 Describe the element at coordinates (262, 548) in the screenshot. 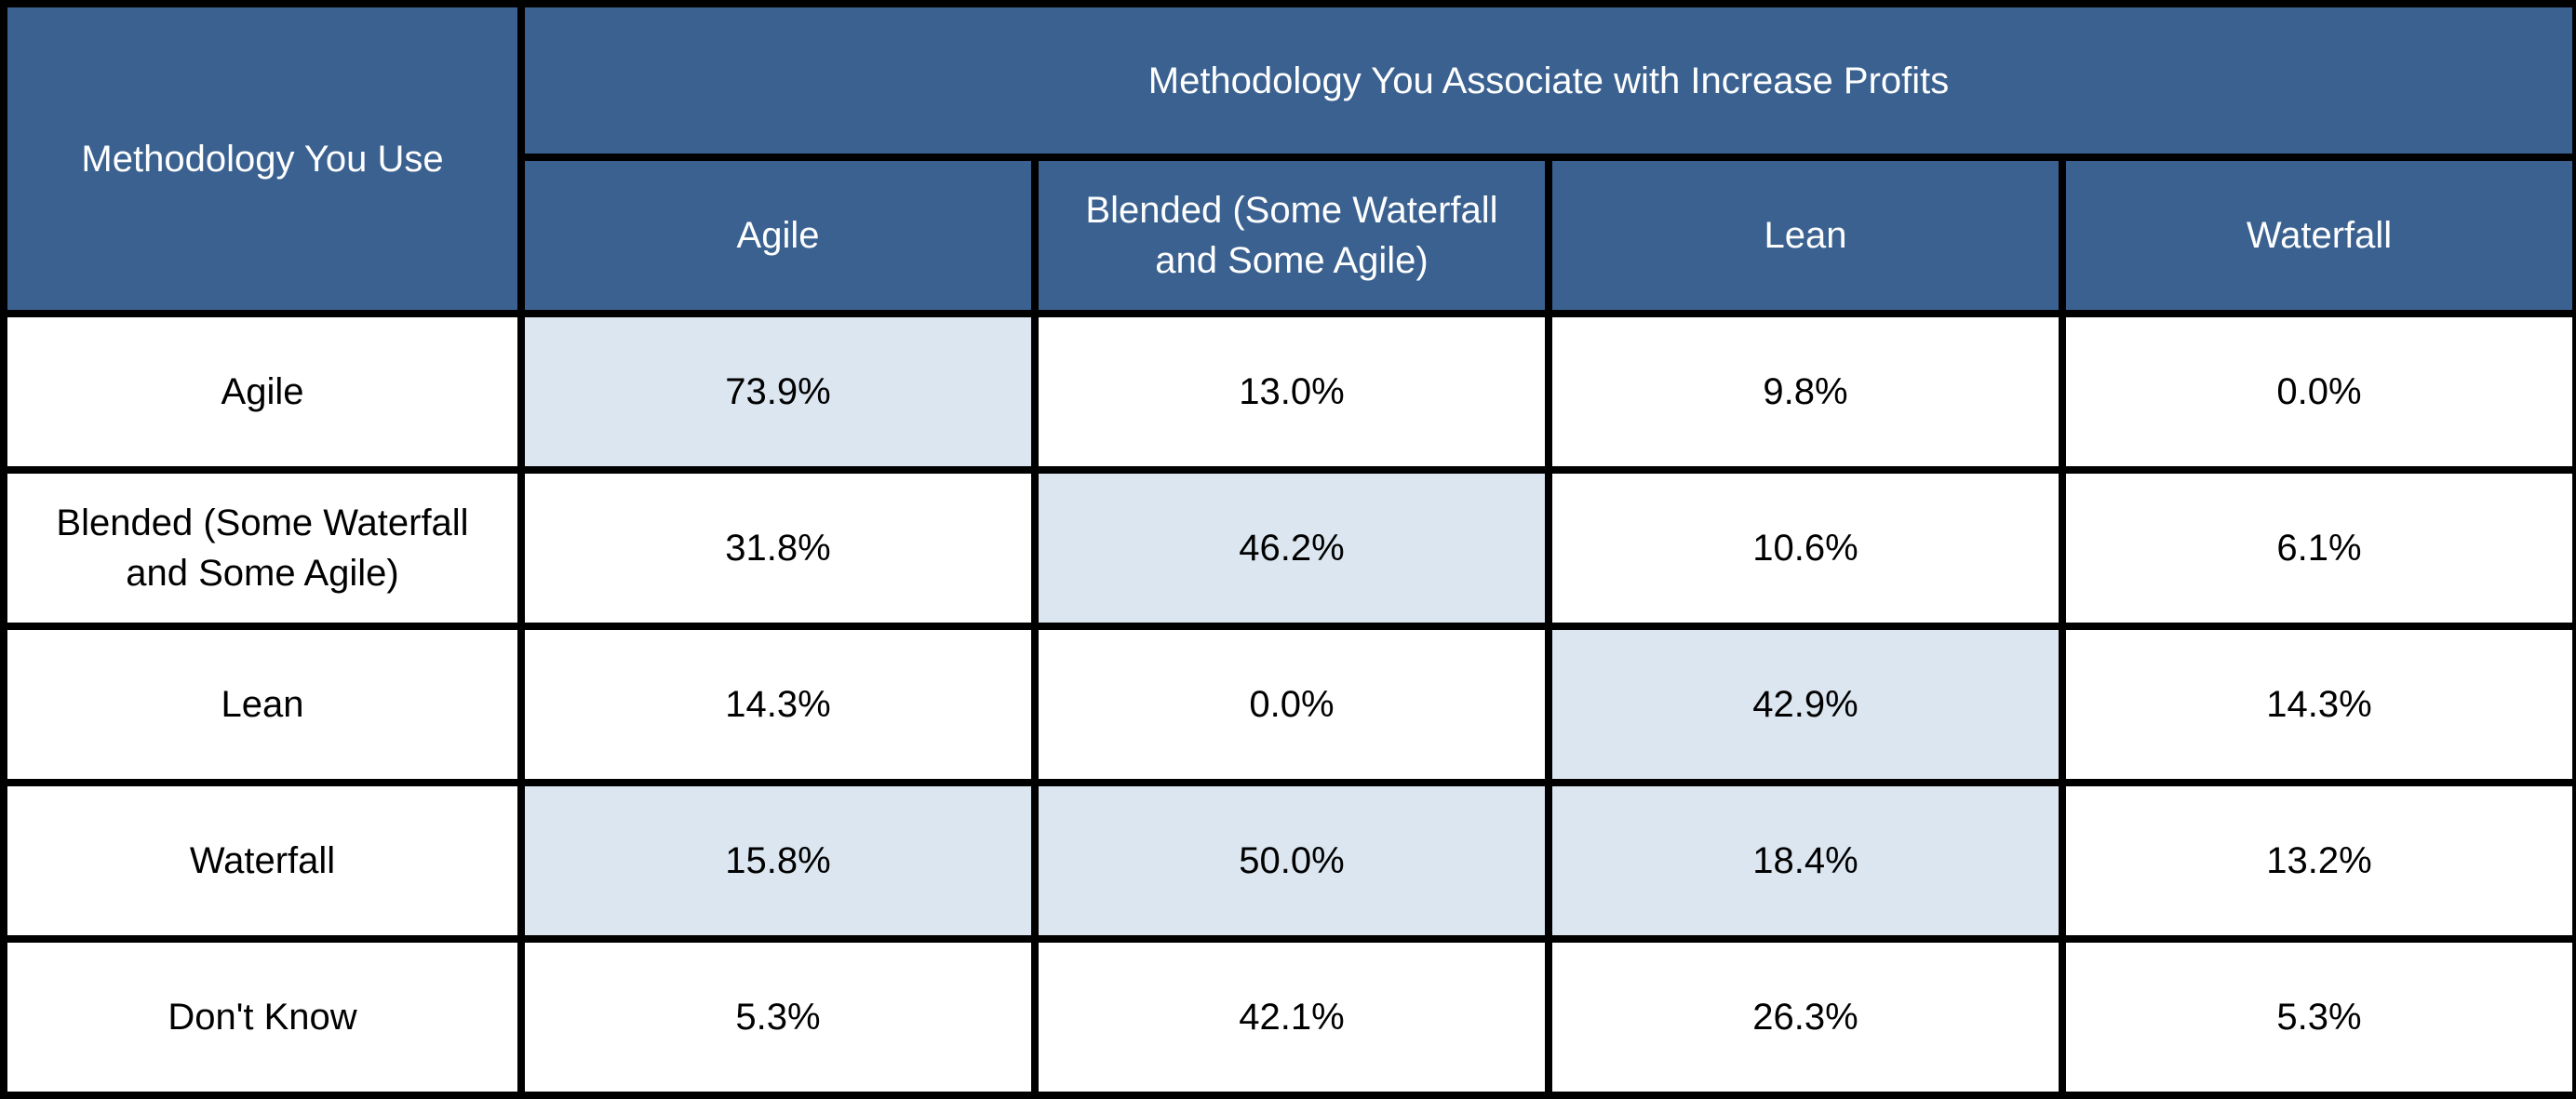

I see `row-label: Blended (Some Waterfall and Some Agile)` at that location.